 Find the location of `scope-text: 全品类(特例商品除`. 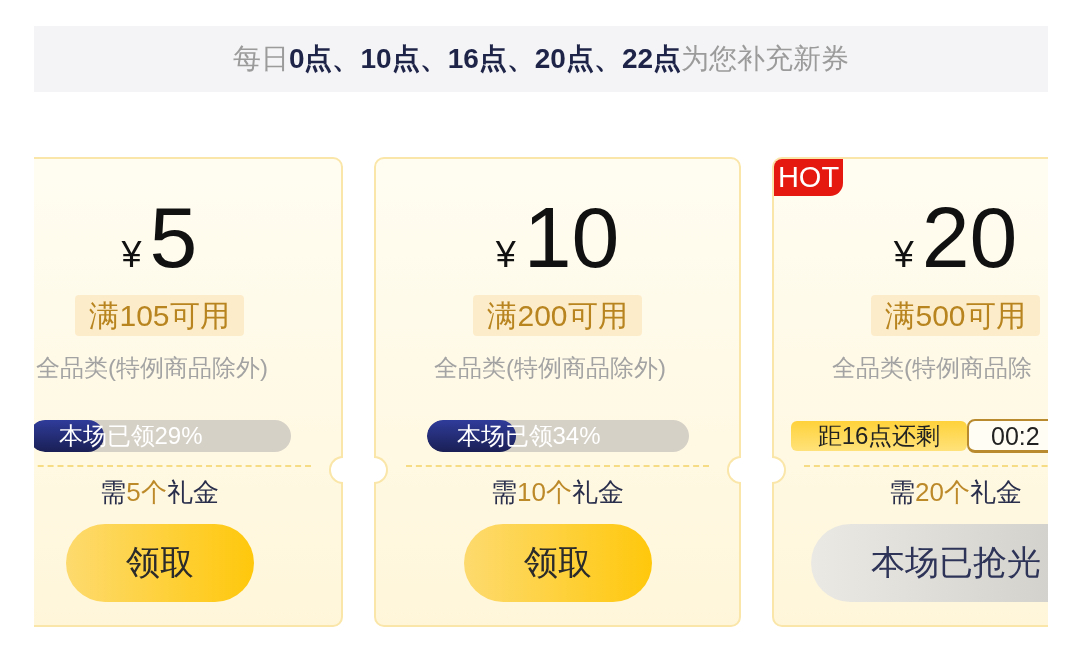

scope-text: 全品类(特例商品除 is located at coordinates (932, 367).